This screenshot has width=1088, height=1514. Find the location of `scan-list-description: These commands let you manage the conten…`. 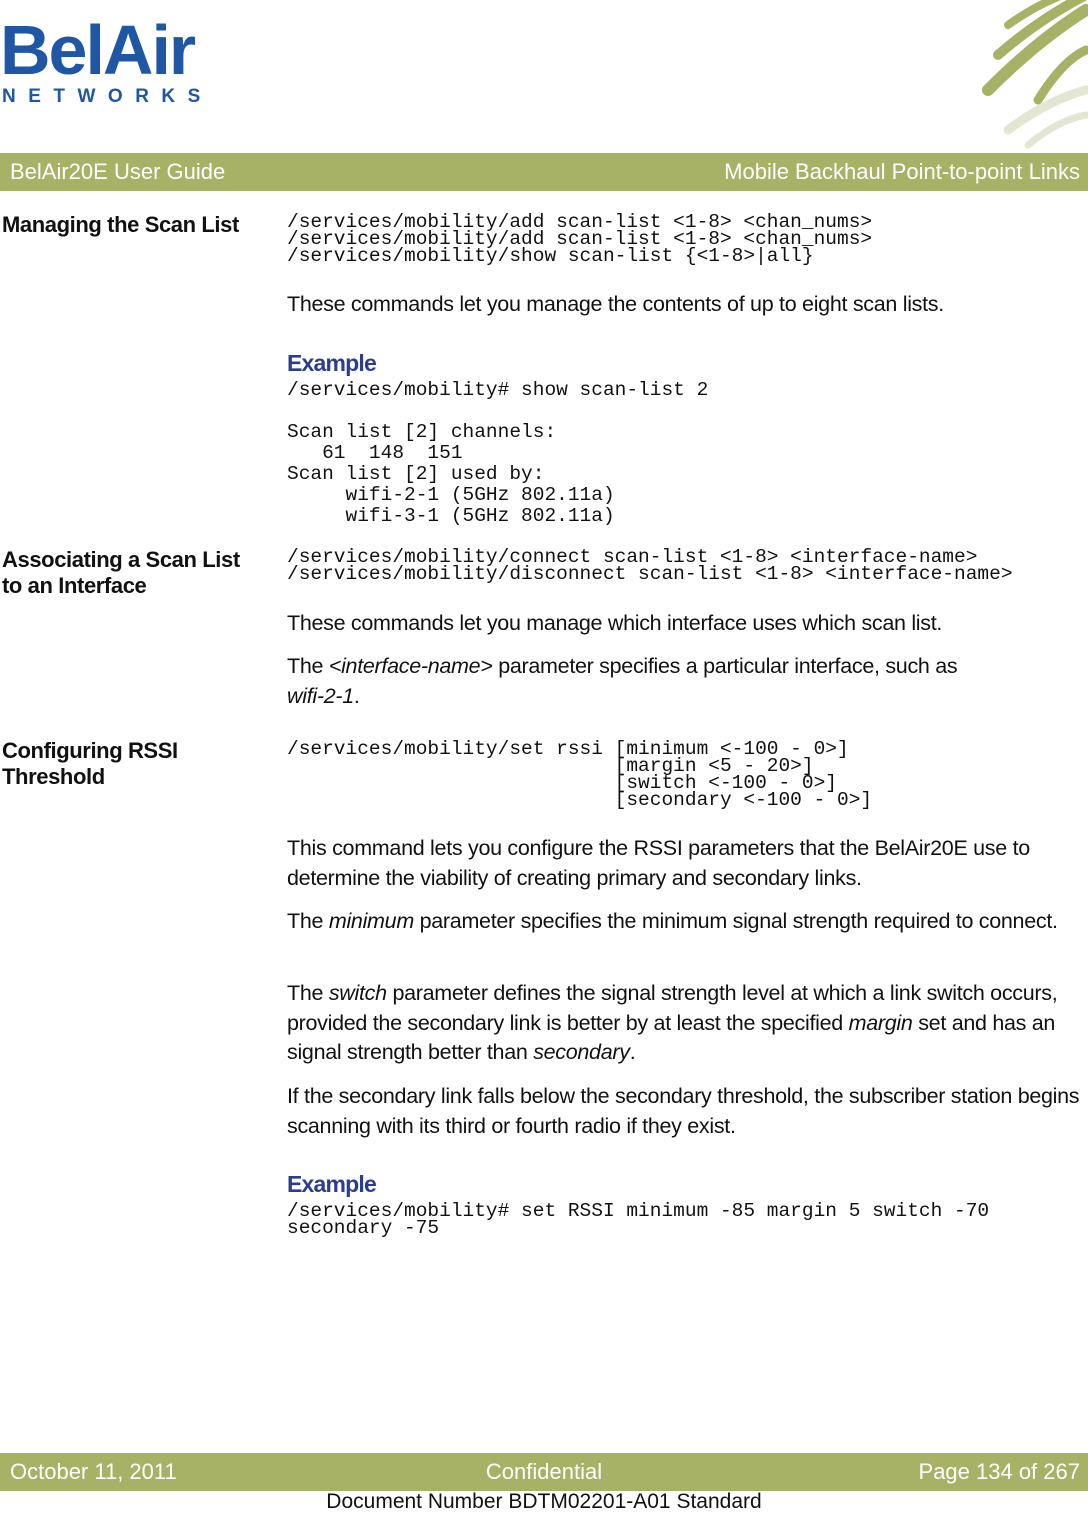

scan-list-description: These commands let you manage the conten… is located at coordinates (615, 304).